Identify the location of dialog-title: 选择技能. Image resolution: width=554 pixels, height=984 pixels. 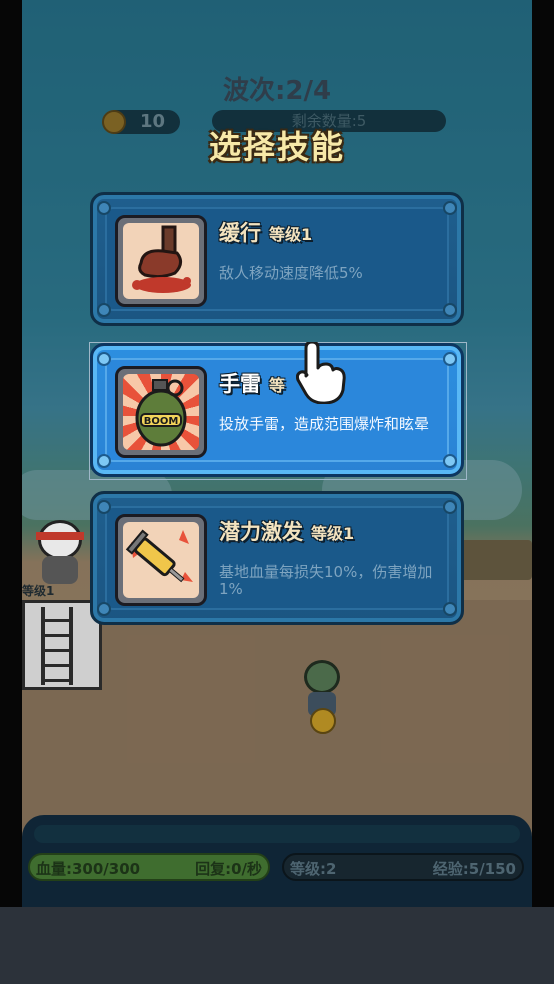
(276, 147).